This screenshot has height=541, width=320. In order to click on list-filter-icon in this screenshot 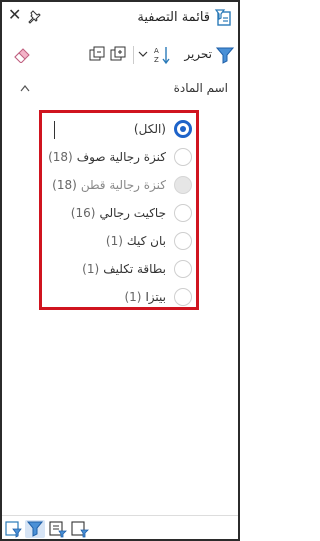, I will do `click(58, 529)`.